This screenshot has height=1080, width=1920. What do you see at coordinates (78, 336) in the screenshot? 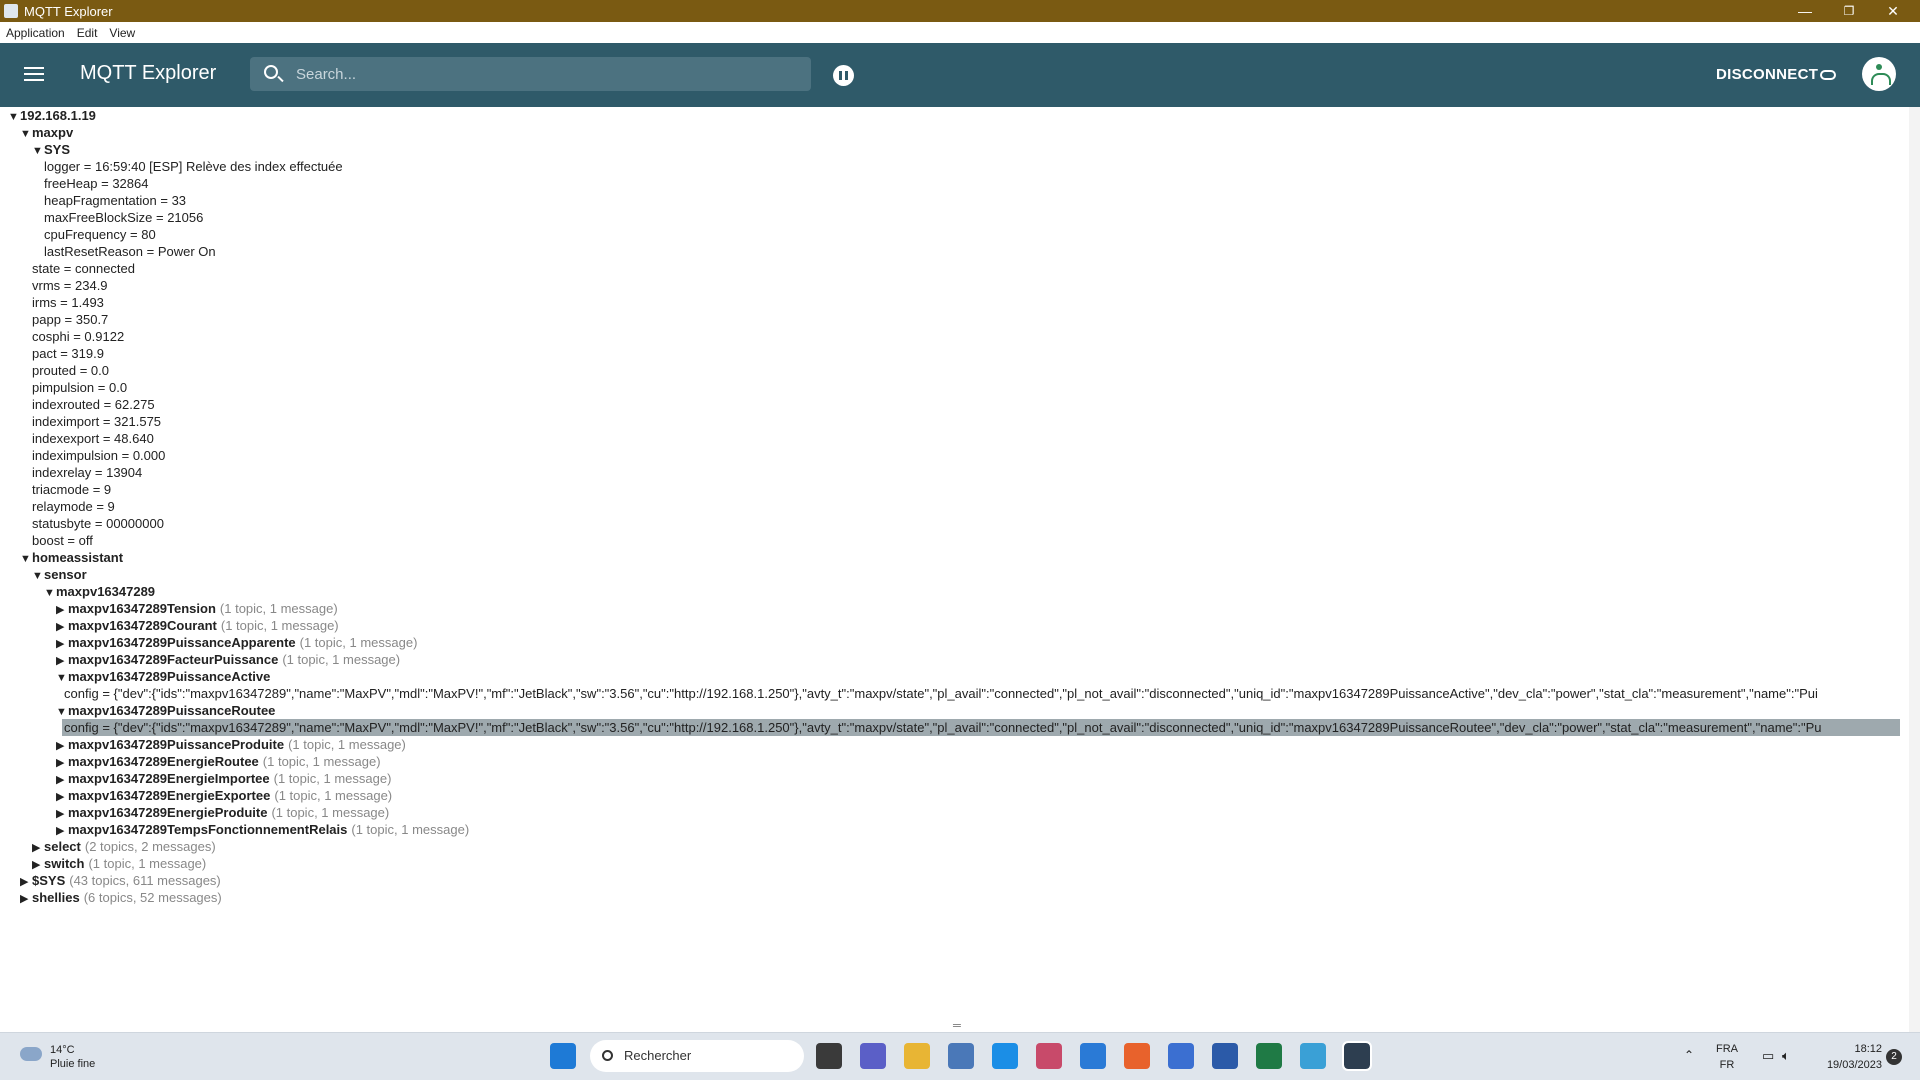
I see `tree-node: cosphi = 0.9122` at bounding box center [78, 336].